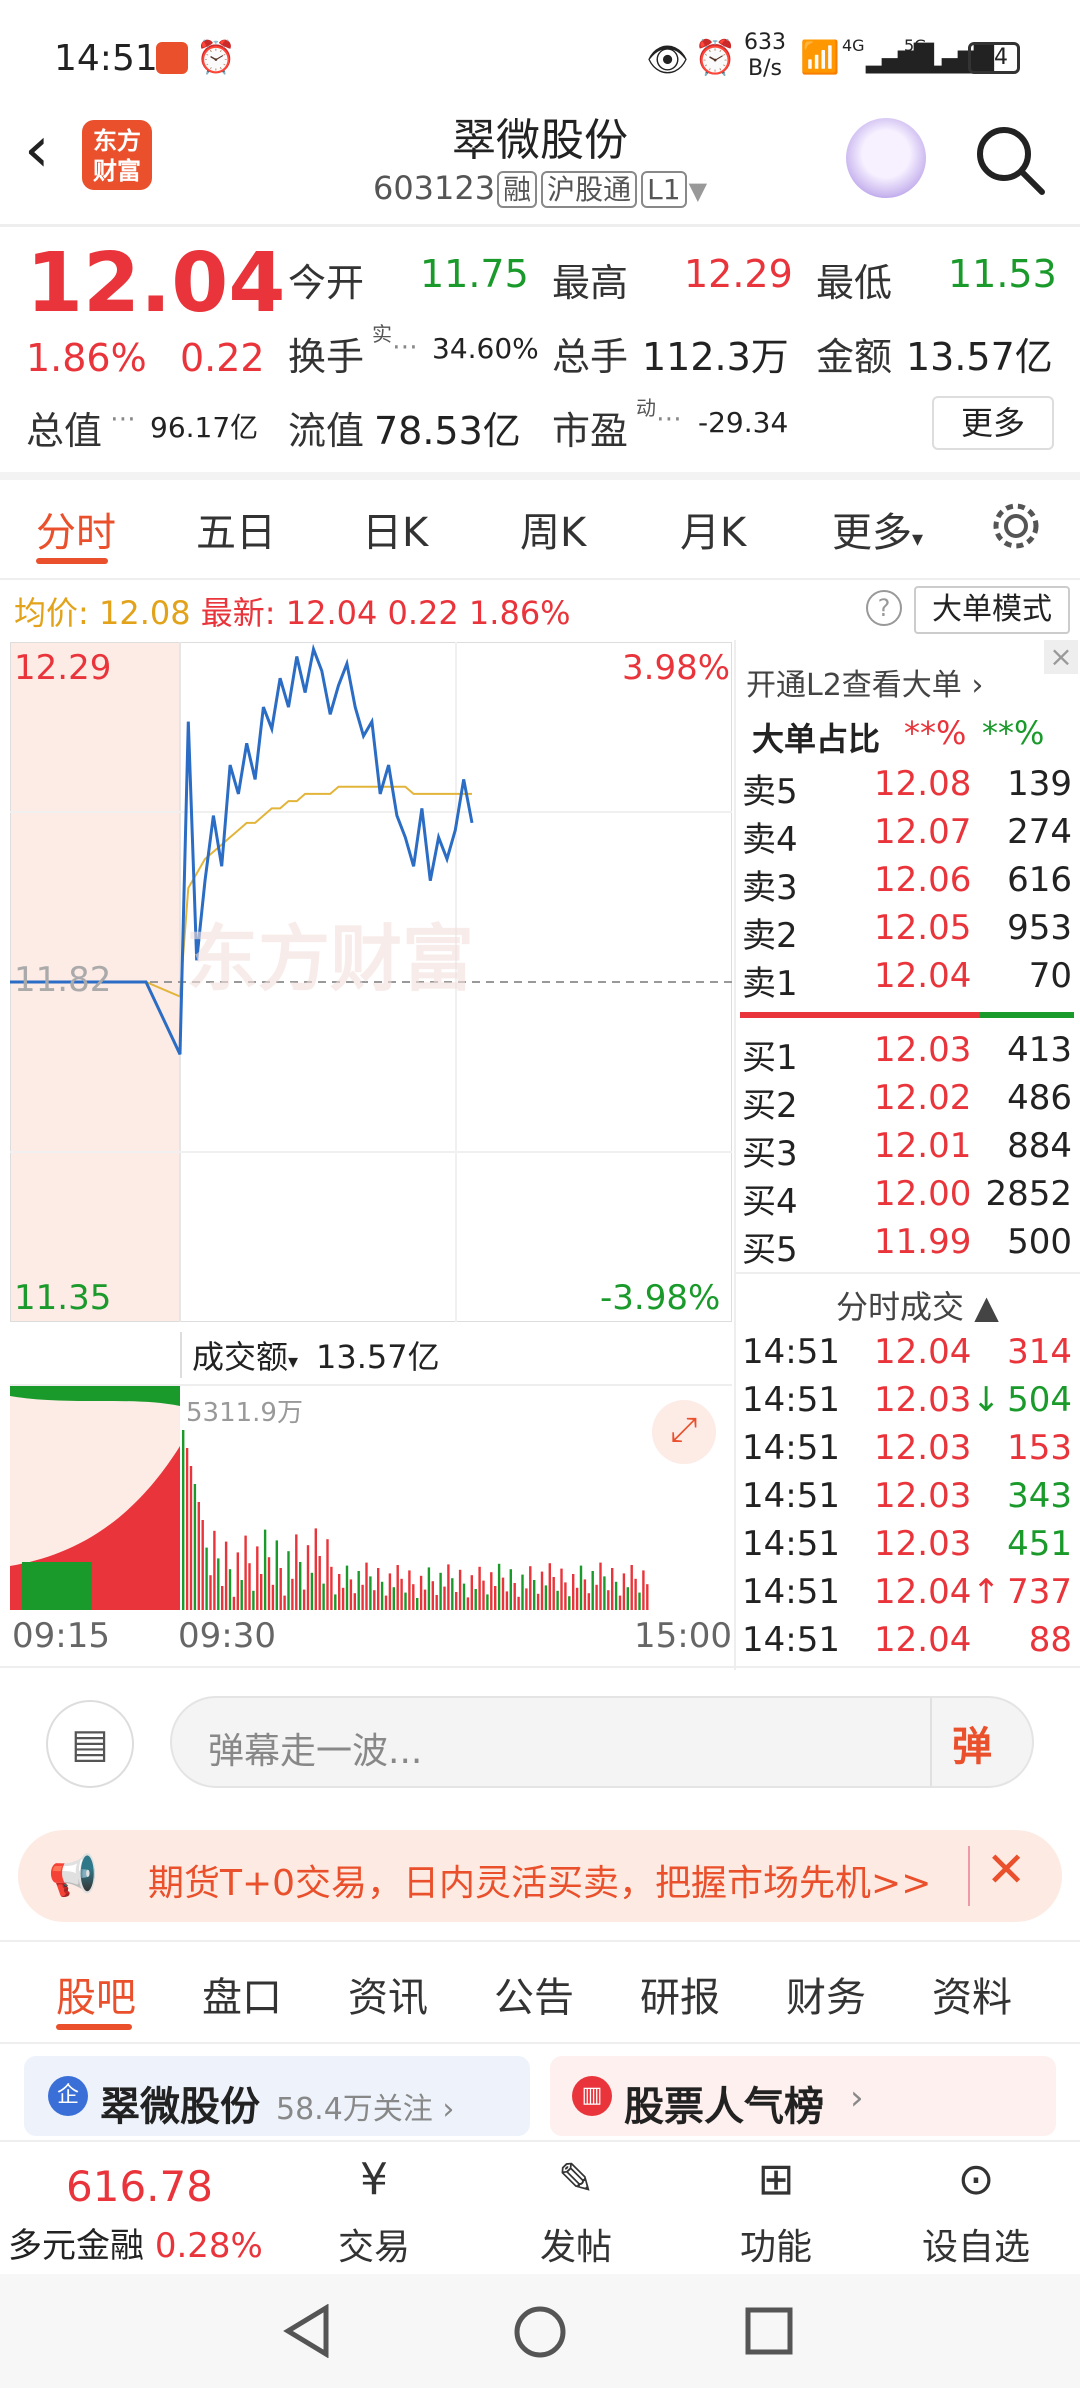 Image resolution: width=1080 pixels, height=2388 pixels. What do you see at coordinates (917, 1305) in the screenshot?
I see `ticks-title: 分时成交 ▲` at bounding box center [917, 1305].